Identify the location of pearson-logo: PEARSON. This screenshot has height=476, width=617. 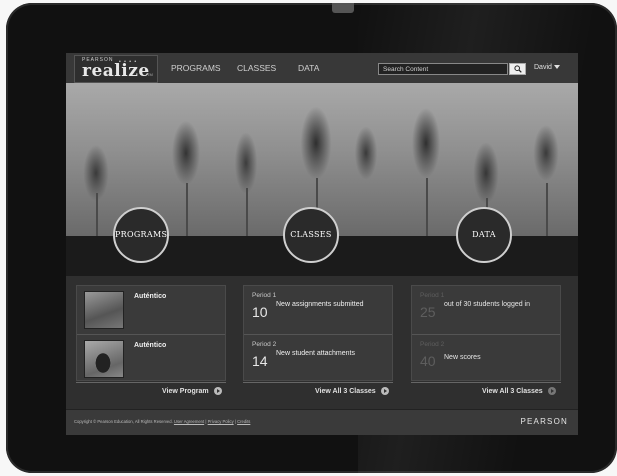
(544, 421).